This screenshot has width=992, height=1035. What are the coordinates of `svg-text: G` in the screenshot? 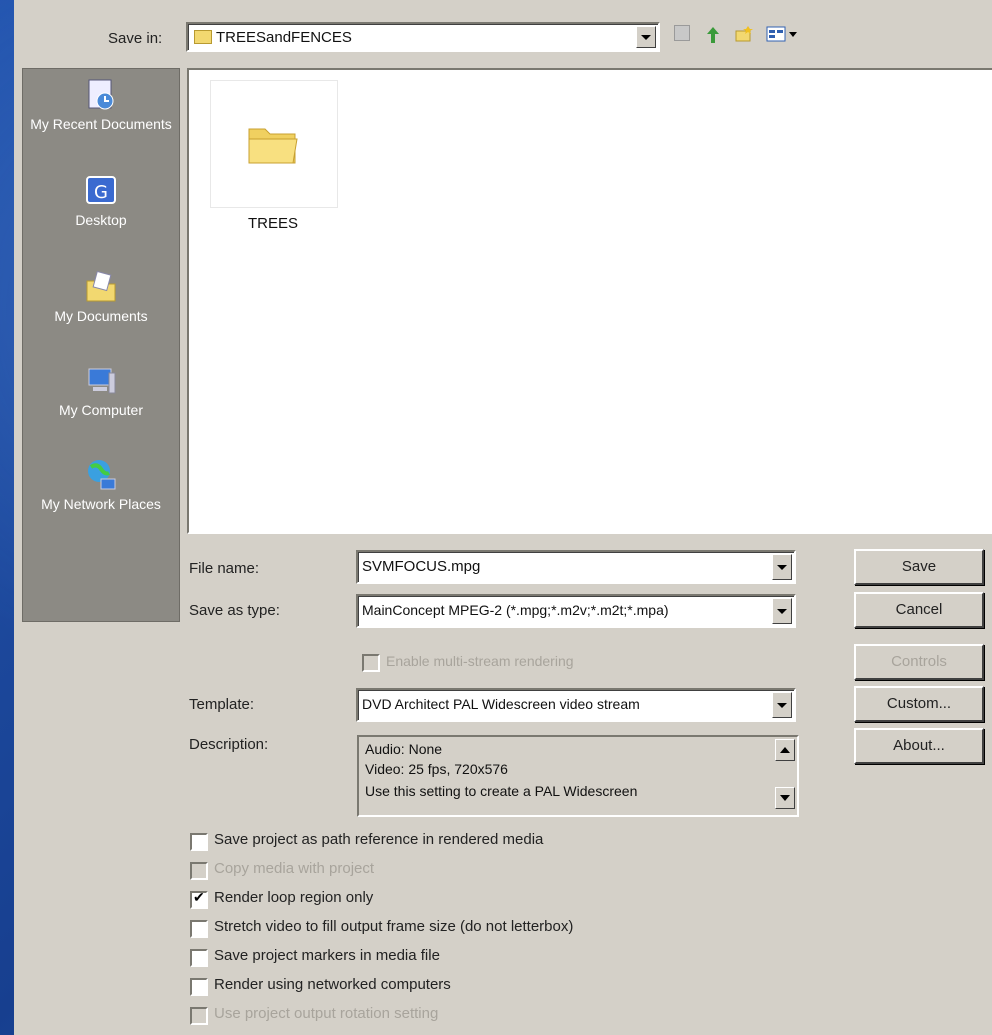 It's located at (101, 192).